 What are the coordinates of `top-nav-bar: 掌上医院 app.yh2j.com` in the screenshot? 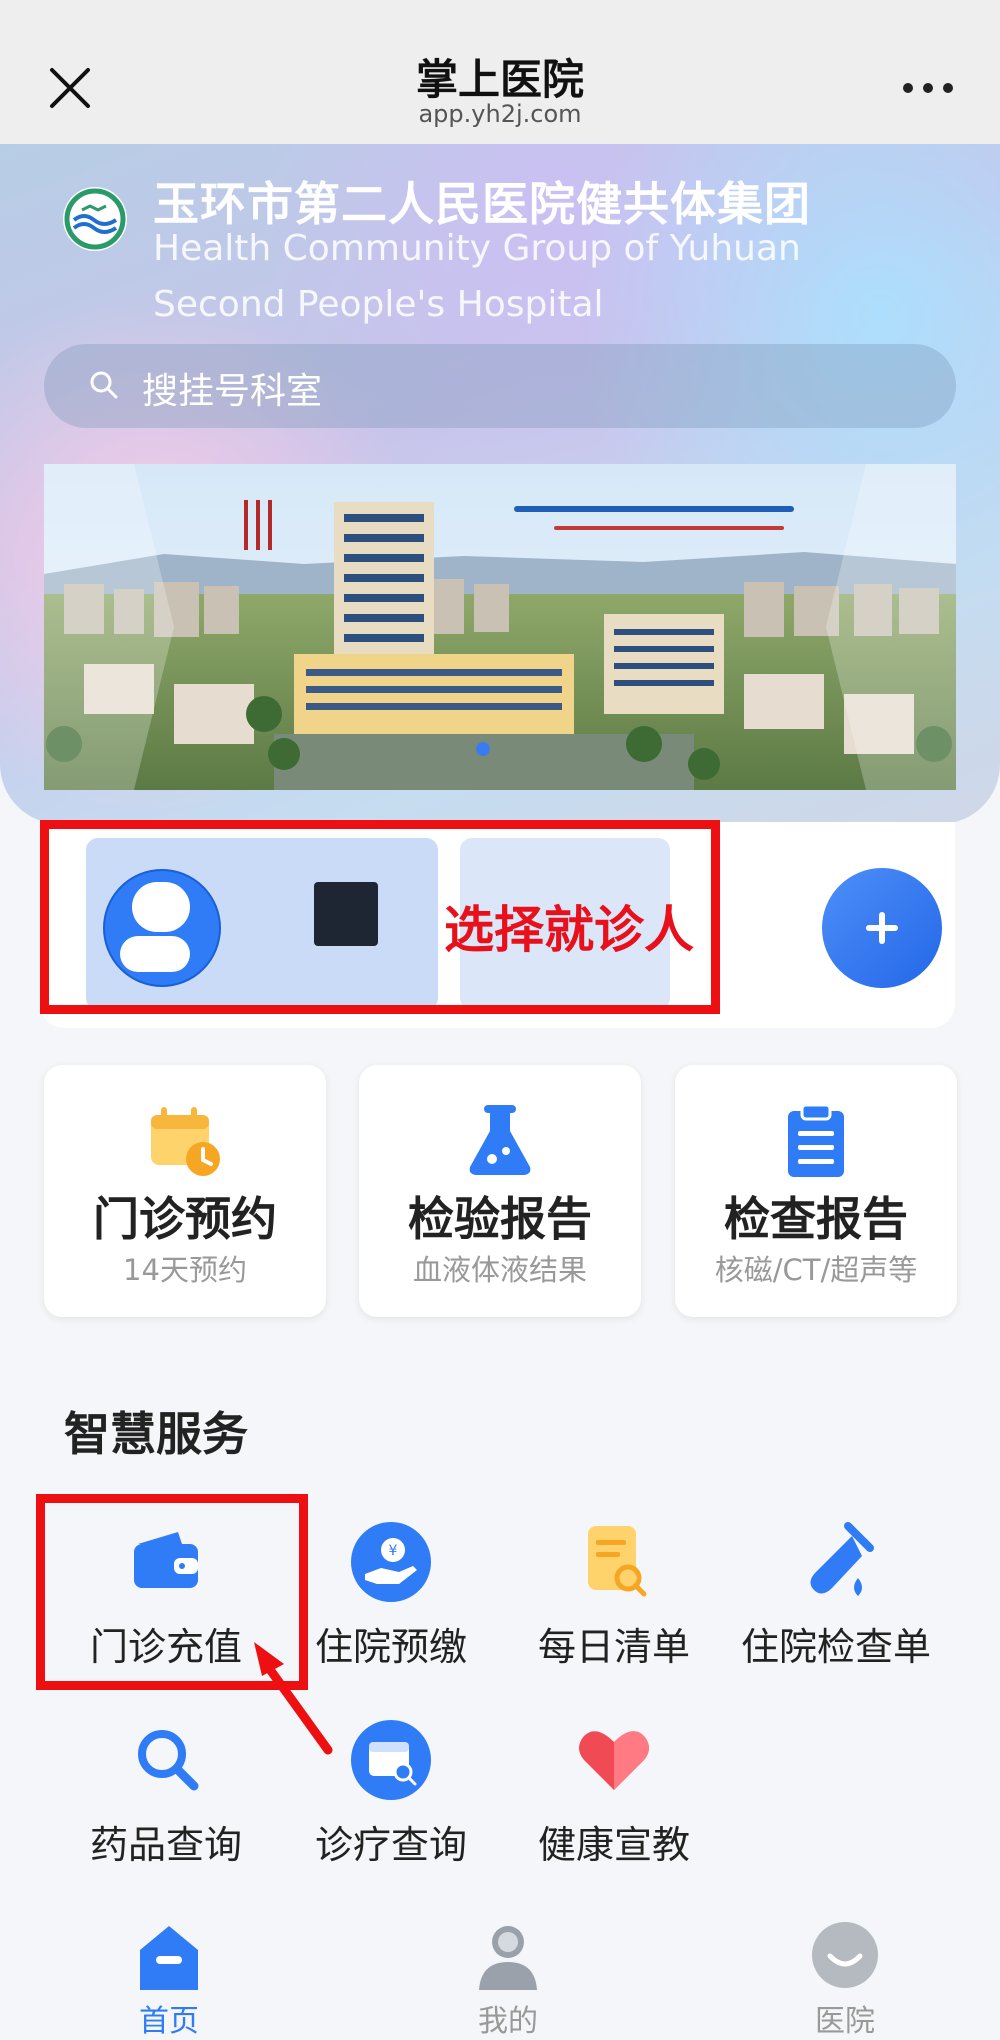 It's located at (500, 72).